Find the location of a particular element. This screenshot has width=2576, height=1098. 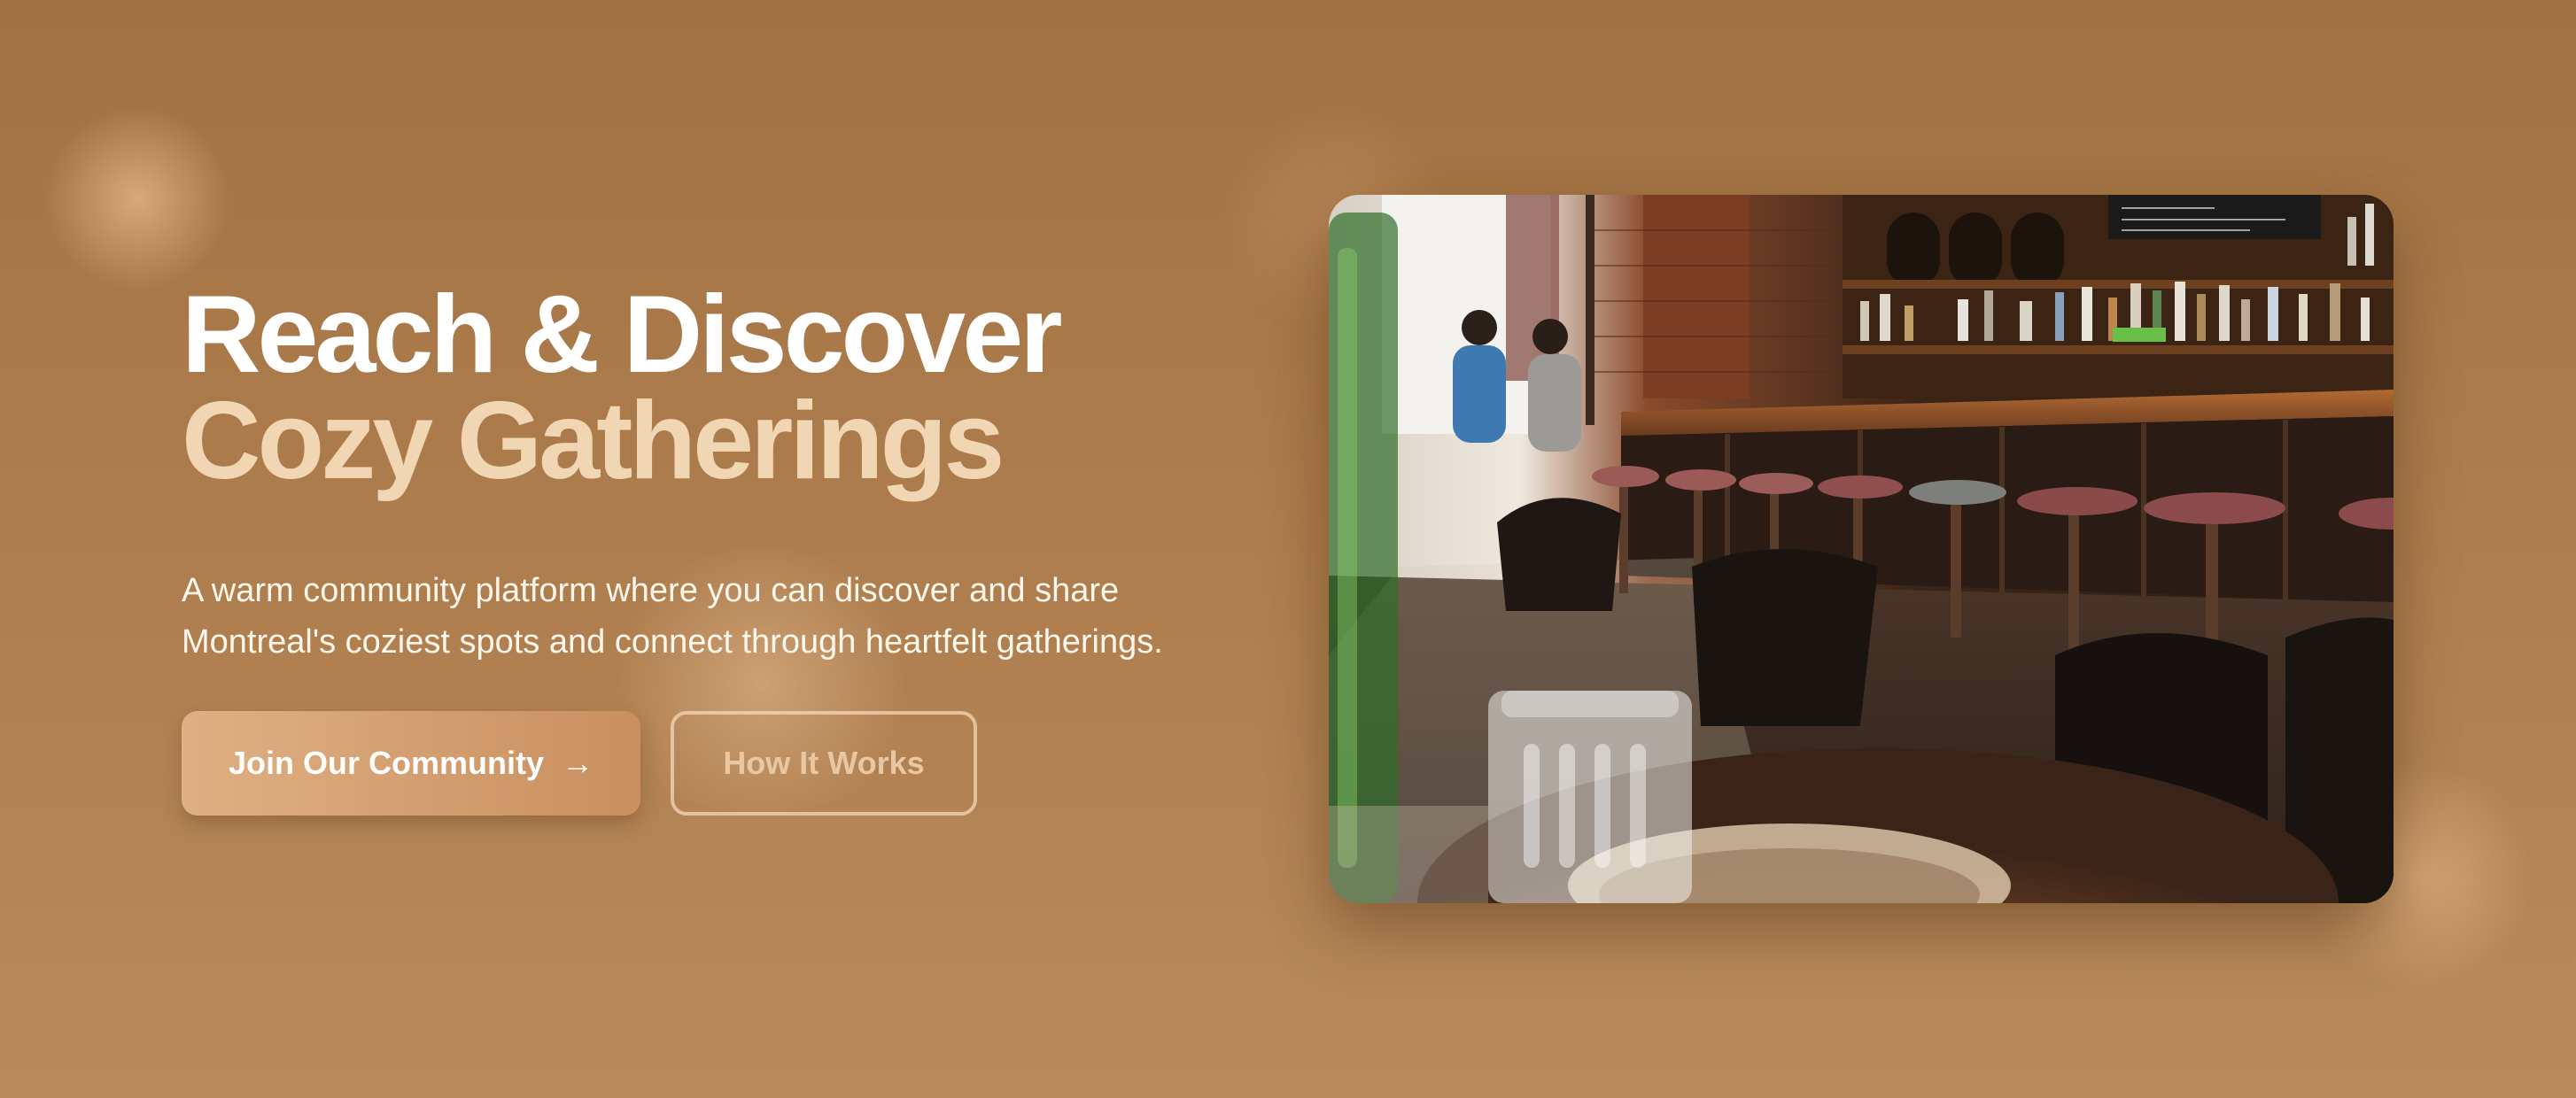

hero-actions: Join Our Community → How It Works is located at coordinates (579, 763).